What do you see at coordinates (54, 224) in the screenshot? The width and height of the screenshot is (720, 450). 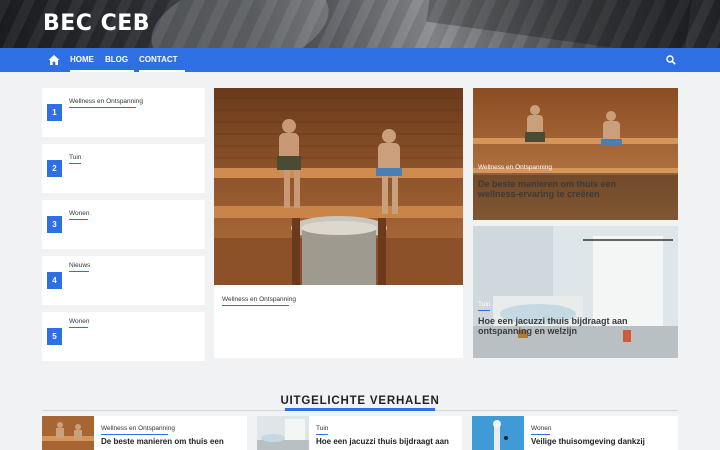 I see `rank-number: 3` at bounding box center [54, 224].